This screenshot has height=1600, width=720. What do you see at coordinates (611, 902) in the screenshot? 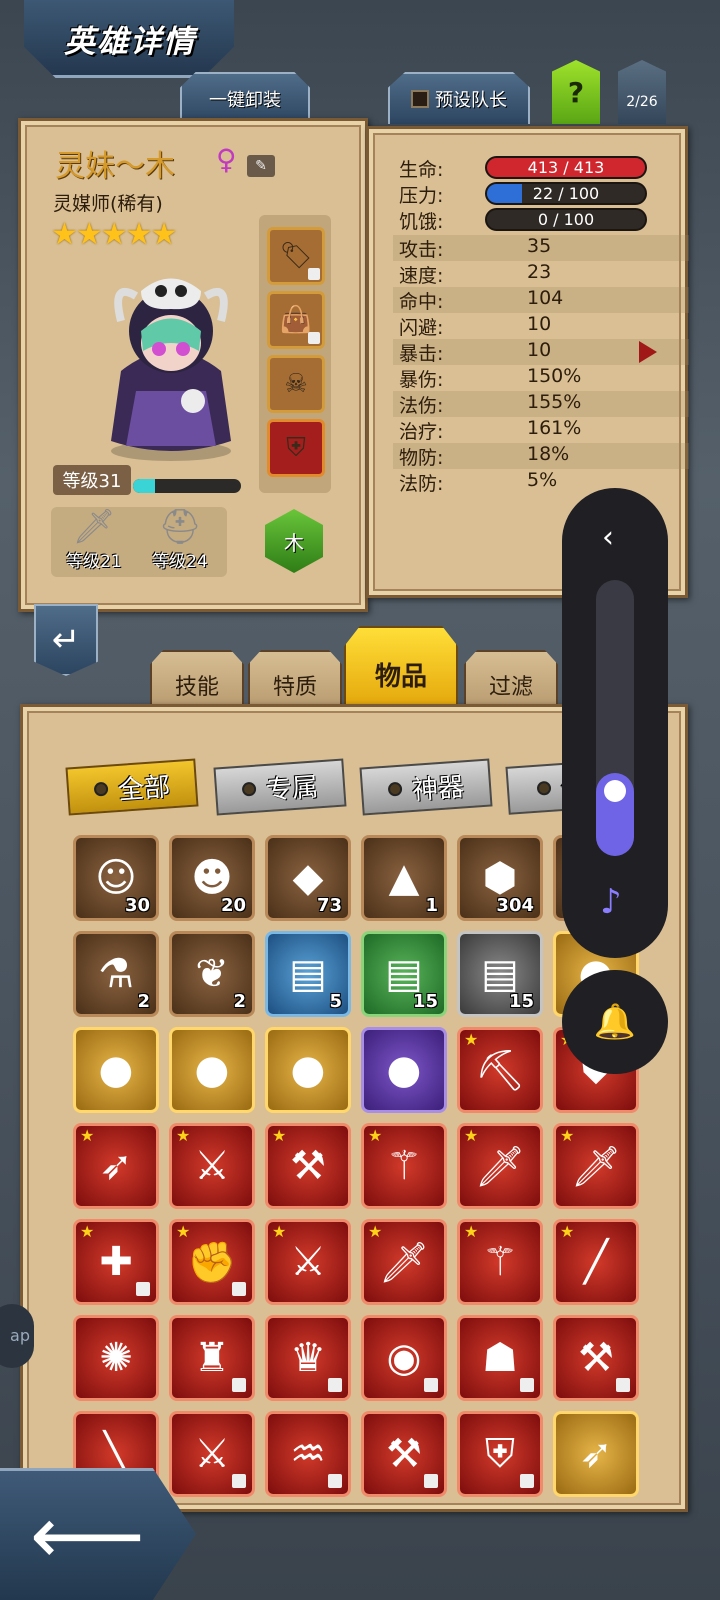
I see `music-note-icon: ♪` at bounding box center [611, 902].